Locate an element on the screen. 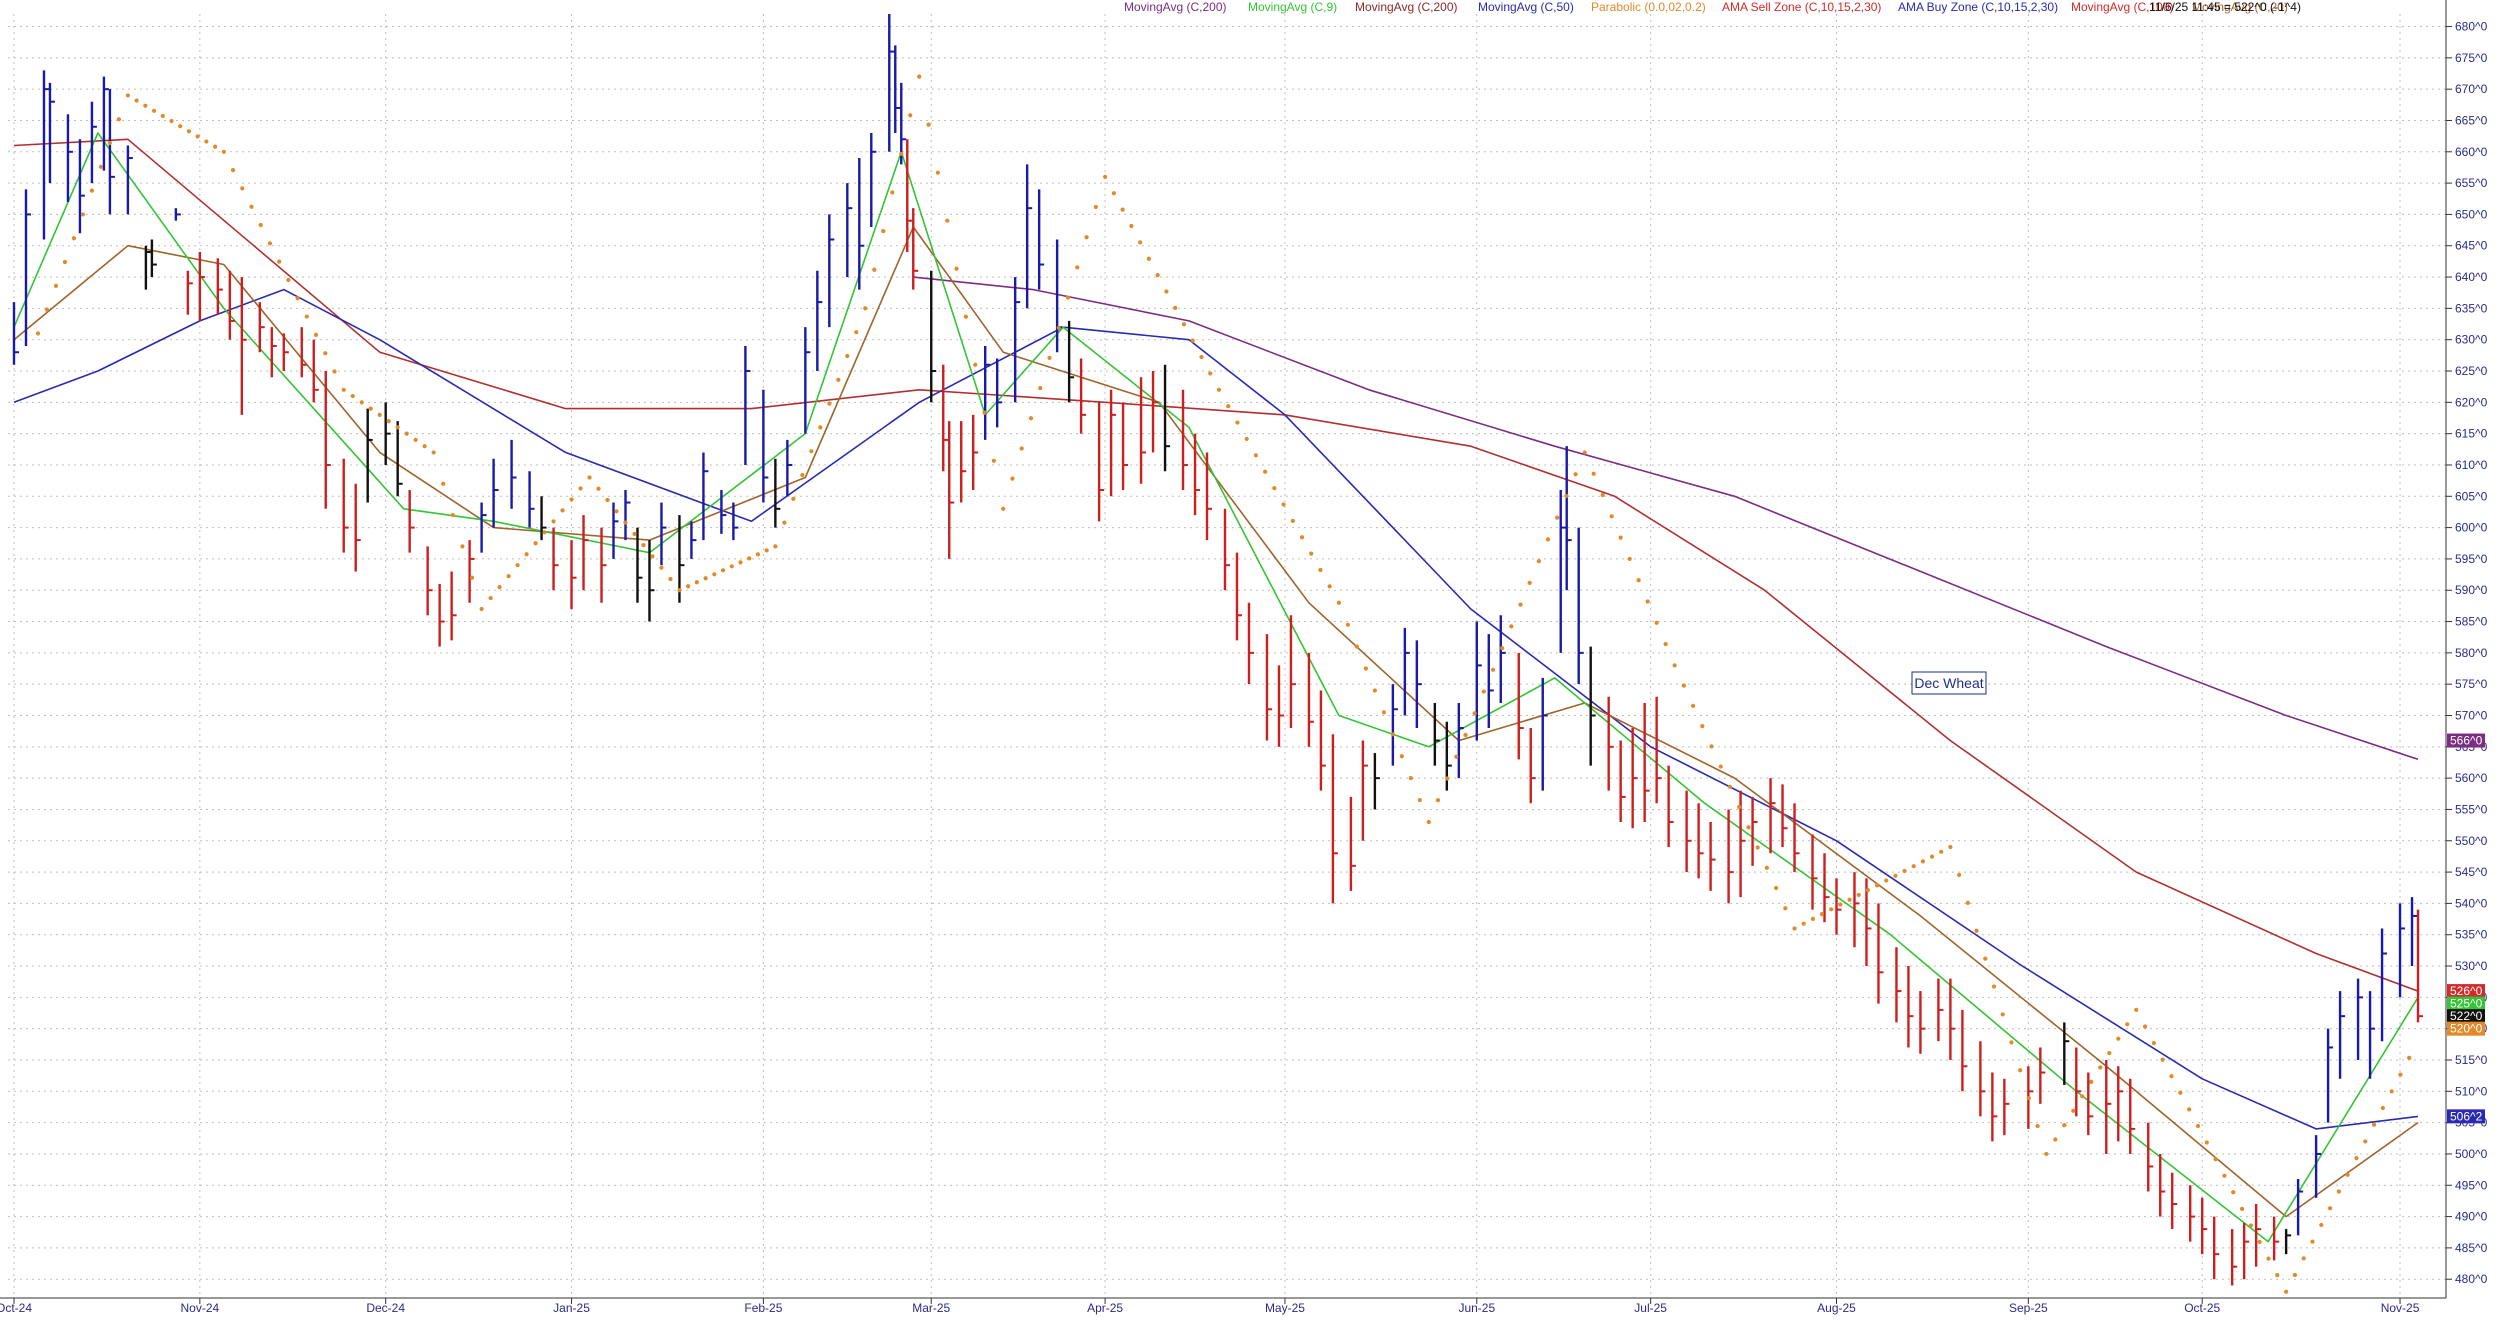 This screenshot has width=2500, height=1320. y-tick-label: 560^0 is located at coordinates (2471, 778).